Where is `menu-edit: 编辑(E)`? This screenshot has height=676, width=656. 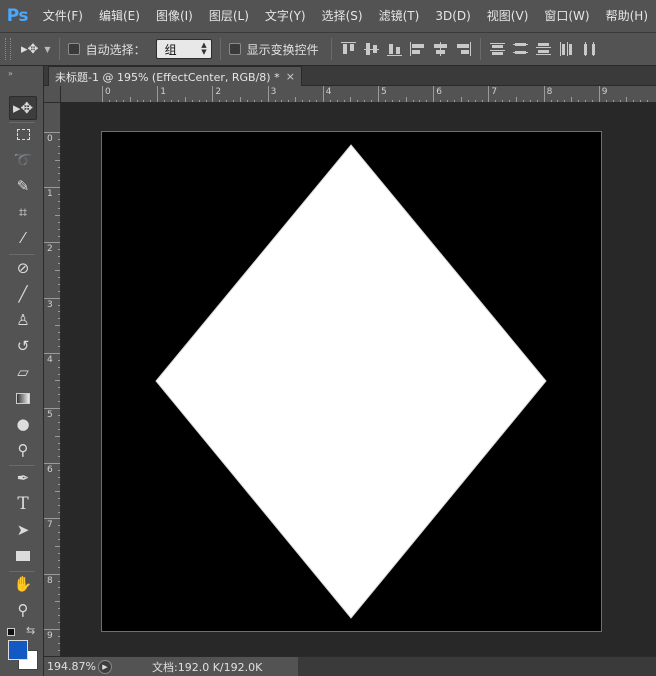
menu-edit: 编辑(E) is located at coordinates (119, 16).